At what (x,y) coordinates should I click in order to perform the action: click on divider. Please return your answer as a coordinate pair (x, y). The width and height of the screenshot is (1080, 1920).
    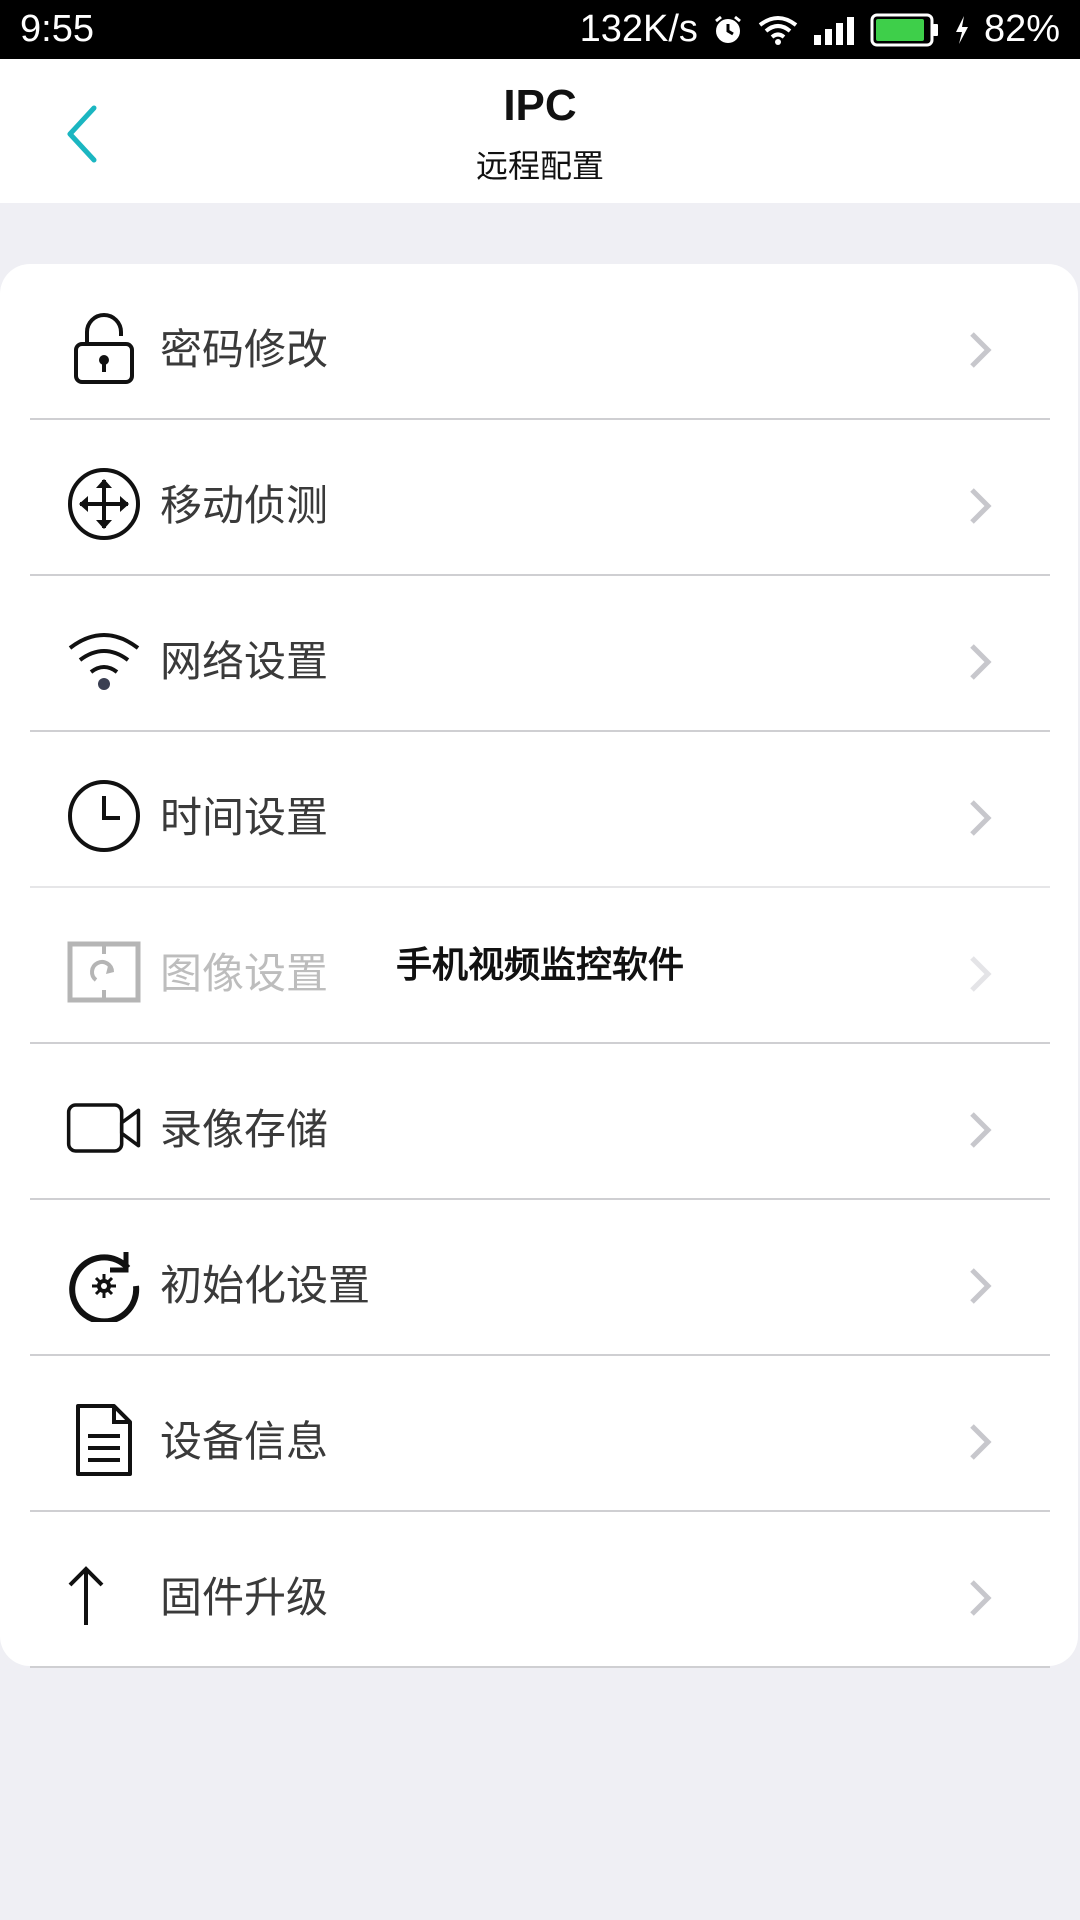
    Looking at the image, I should click on (540, 1667).